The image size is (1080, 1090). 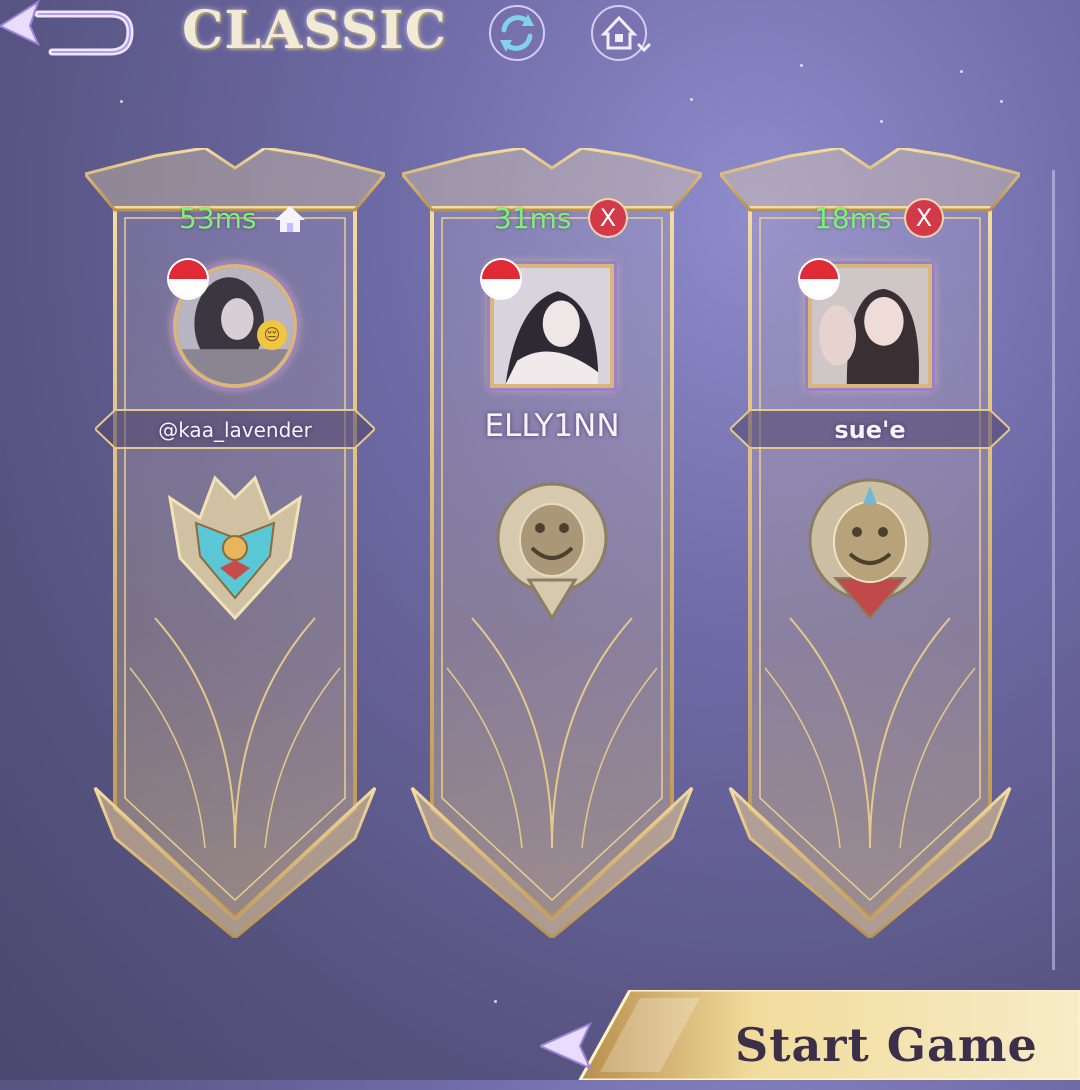 What do you see at coordinates (533, 218) in the screenshot?
I see `ping-value: 31ms` at bounding box center [533, 218].